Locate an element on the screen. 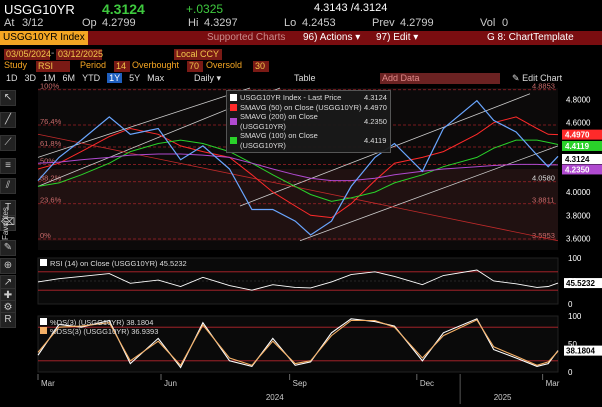  legend-series-name: SMAVG (100) on Close (USGG10YR) is located at coordinates (279, 140).